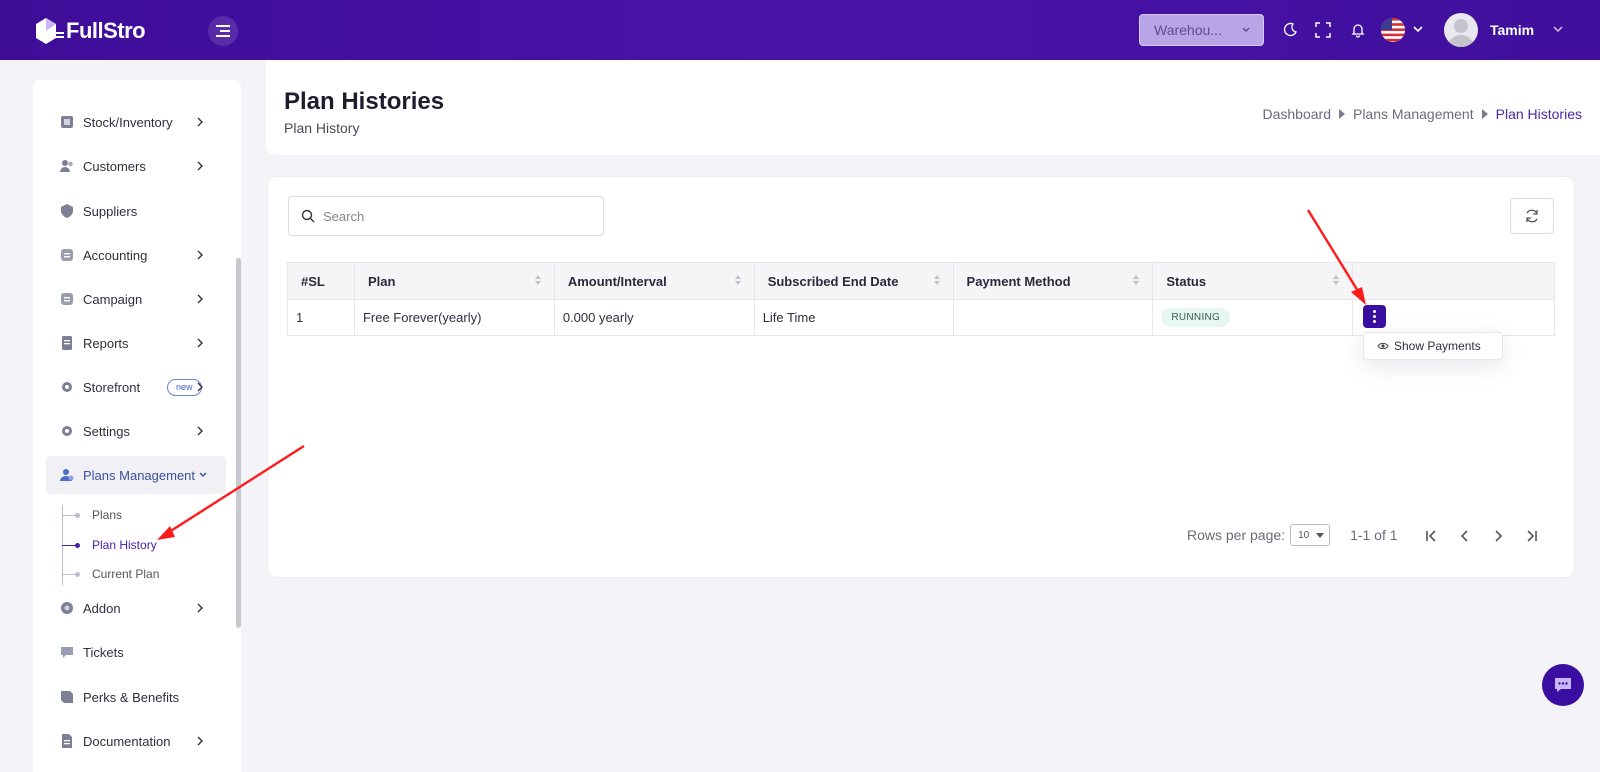  I want to click on sidebar-subitem-label: Current Plan, so click(126, 574).